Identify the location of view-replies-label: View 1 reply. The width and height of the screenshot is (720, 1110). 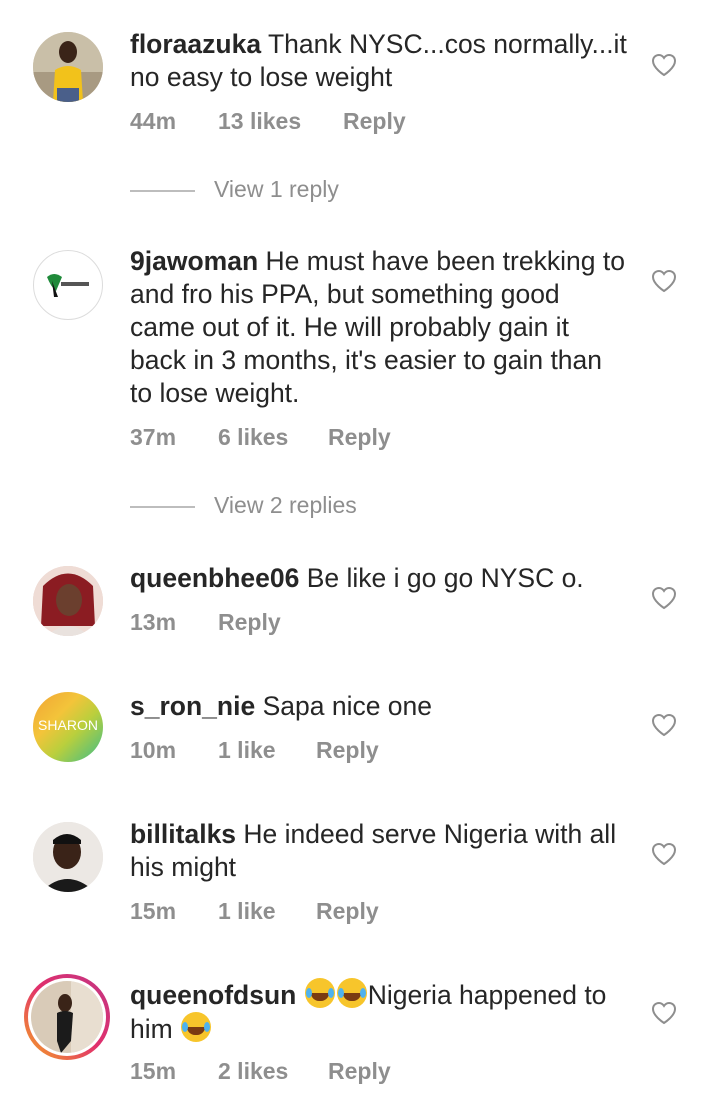
(276, 189).